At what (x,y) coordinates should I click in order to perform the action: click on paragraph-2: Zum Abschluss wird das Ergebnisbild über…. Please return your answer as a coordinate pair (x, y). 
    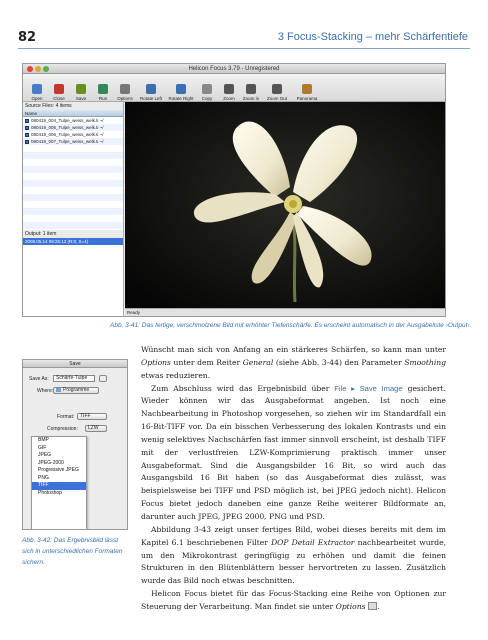
    Looking at the image, I should click on (293, 453).